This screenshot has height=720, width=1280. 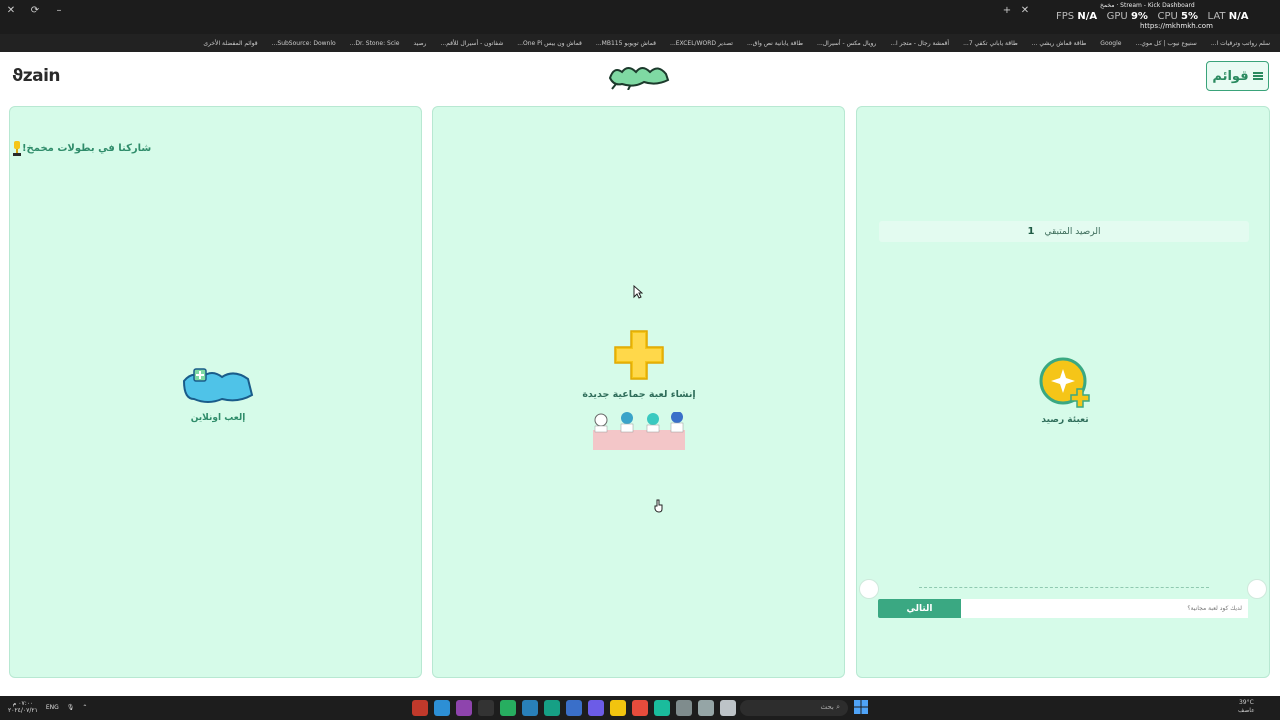 I want to click on players-illustration-icon, so click(x=639, y=430).